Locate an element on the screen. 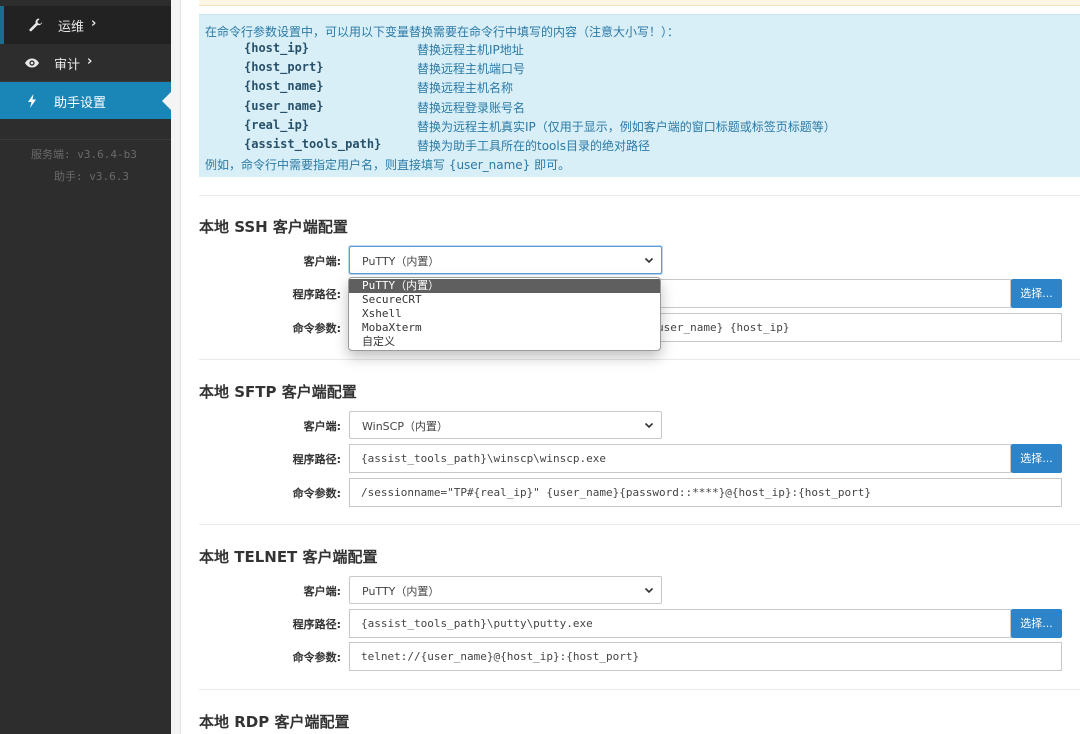  sidebar-item-ops: 运维 › is located at coordinates (85, 25).